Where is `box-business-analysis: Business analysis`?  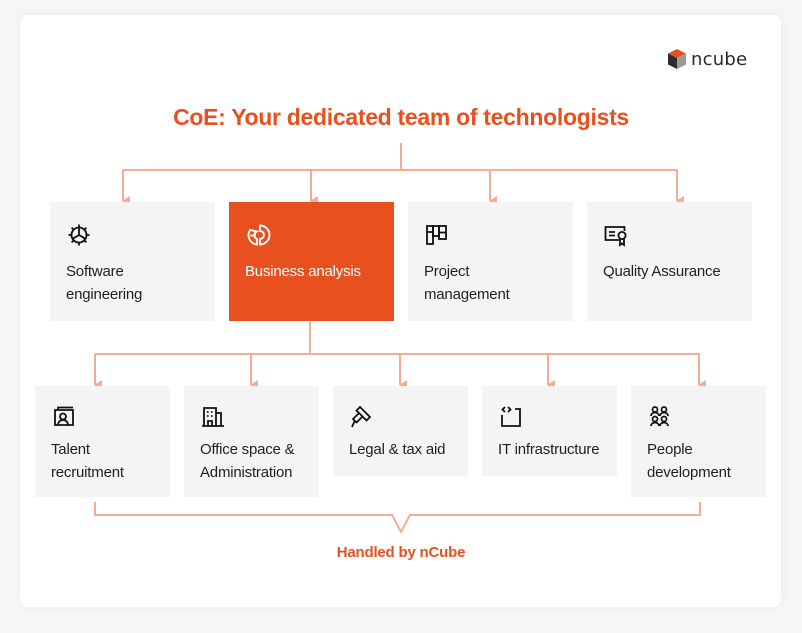
box-business-analysis: Business analysis is located at coordinates (311, 261).